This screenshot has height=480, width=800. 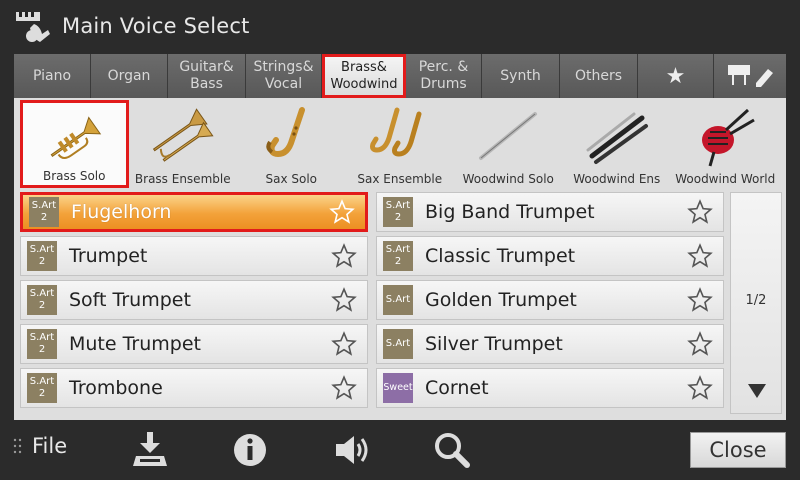 I want to click on subcat-label: Sax Solo, so click(x=291, y=179).